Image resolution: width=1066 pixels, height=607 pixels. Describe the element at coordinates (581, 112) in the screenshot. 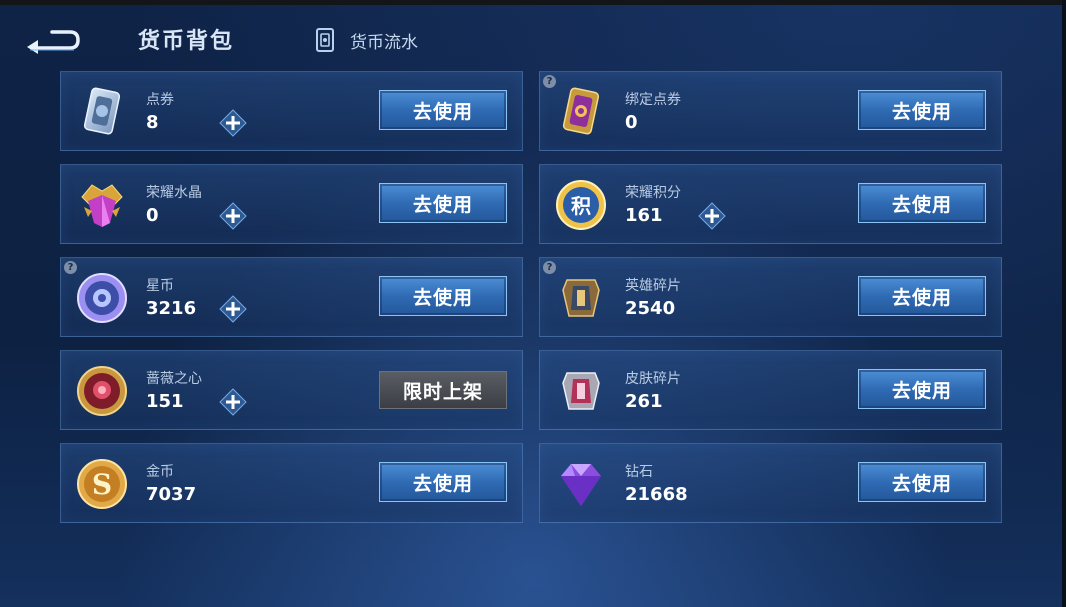

I see `bound-coupon-icon` at that location.